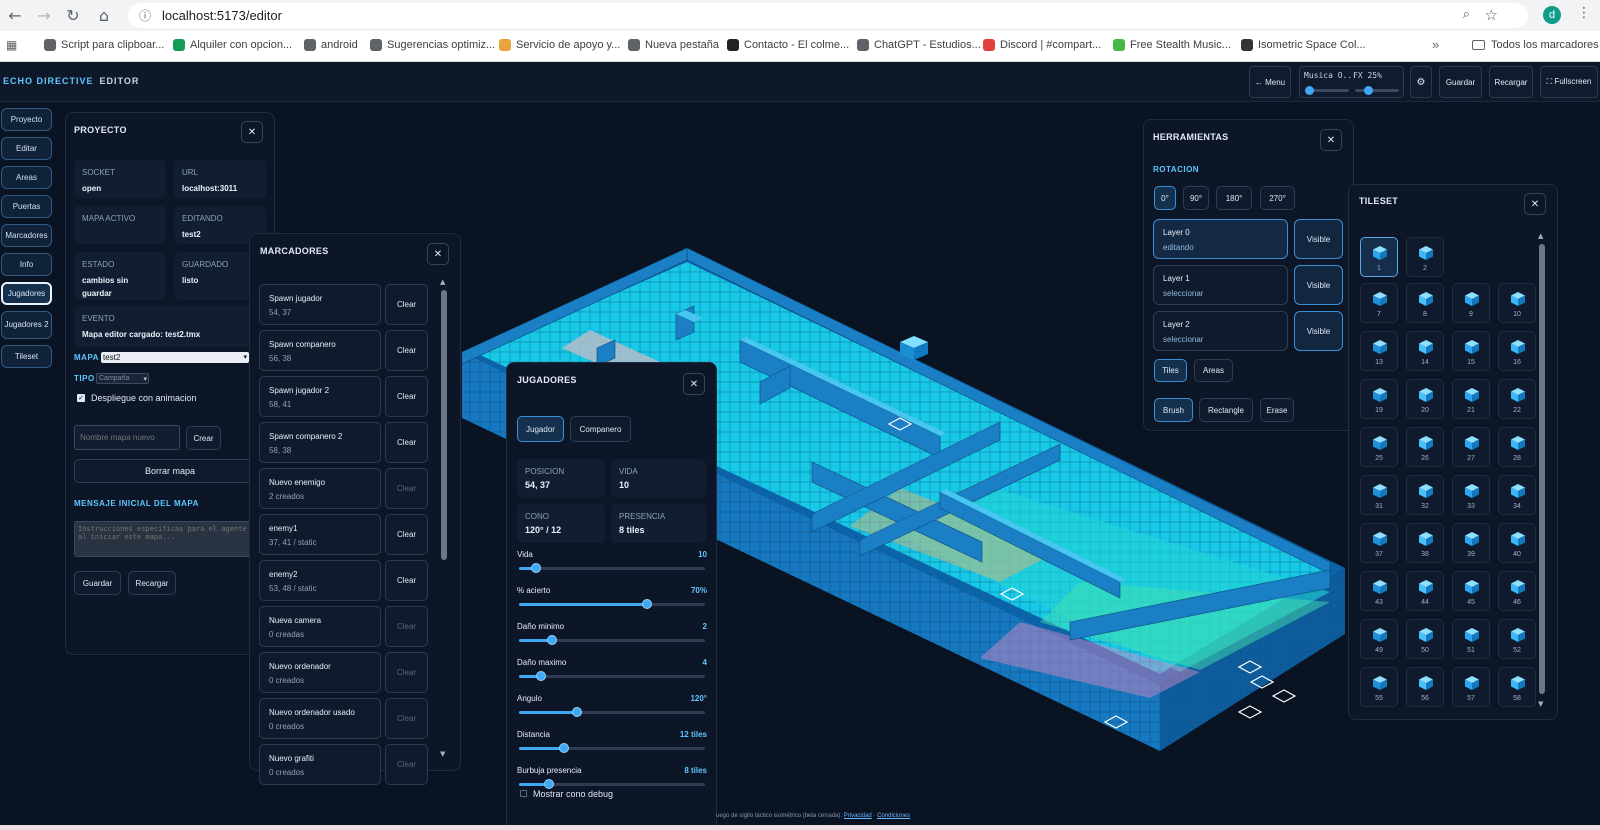 Image resolution: width=1600 pixels, height=830 pixels. I want to click on all-bookmarks-folder: Todos los marcadores, so click(1535, 45).